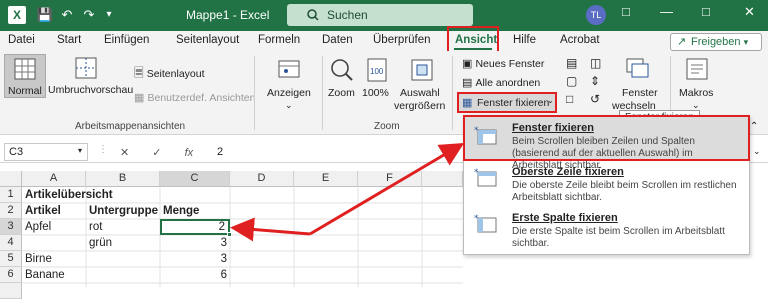 Image resolution: width=768 pixels, height=299 pixels. Describe the element at coordinates (387, 189) in the screenshot. I see `arrow-to-menu` at that location.